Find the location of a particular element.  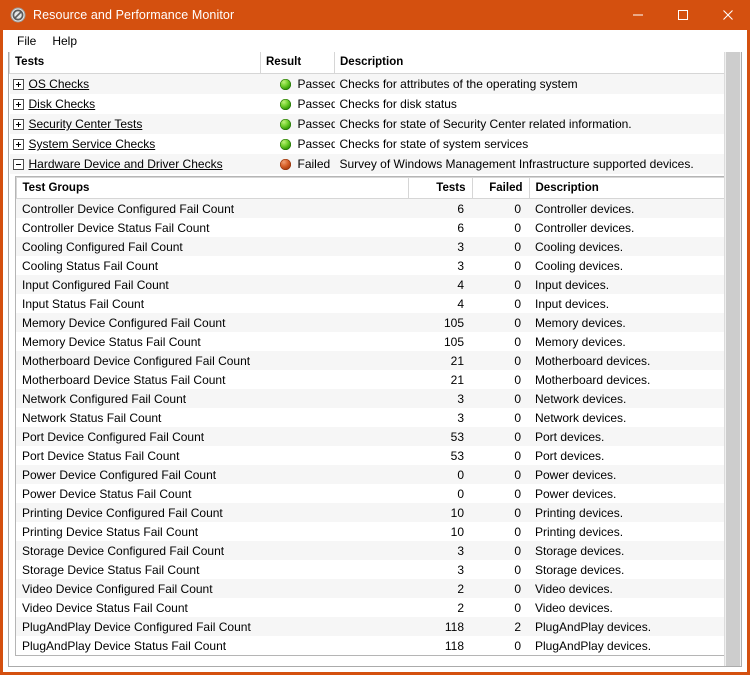

test-group-link: Hardware Device and Driver Checks is located at coordinates (126, 164).